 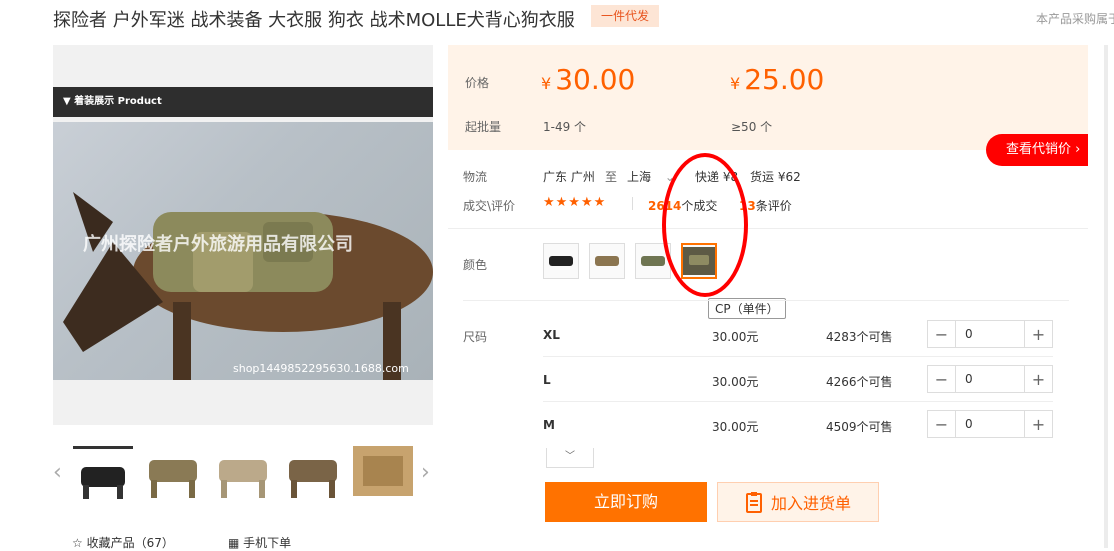 I want to click on tier1-qty: 1-49 个, so click(x=565, y=127).